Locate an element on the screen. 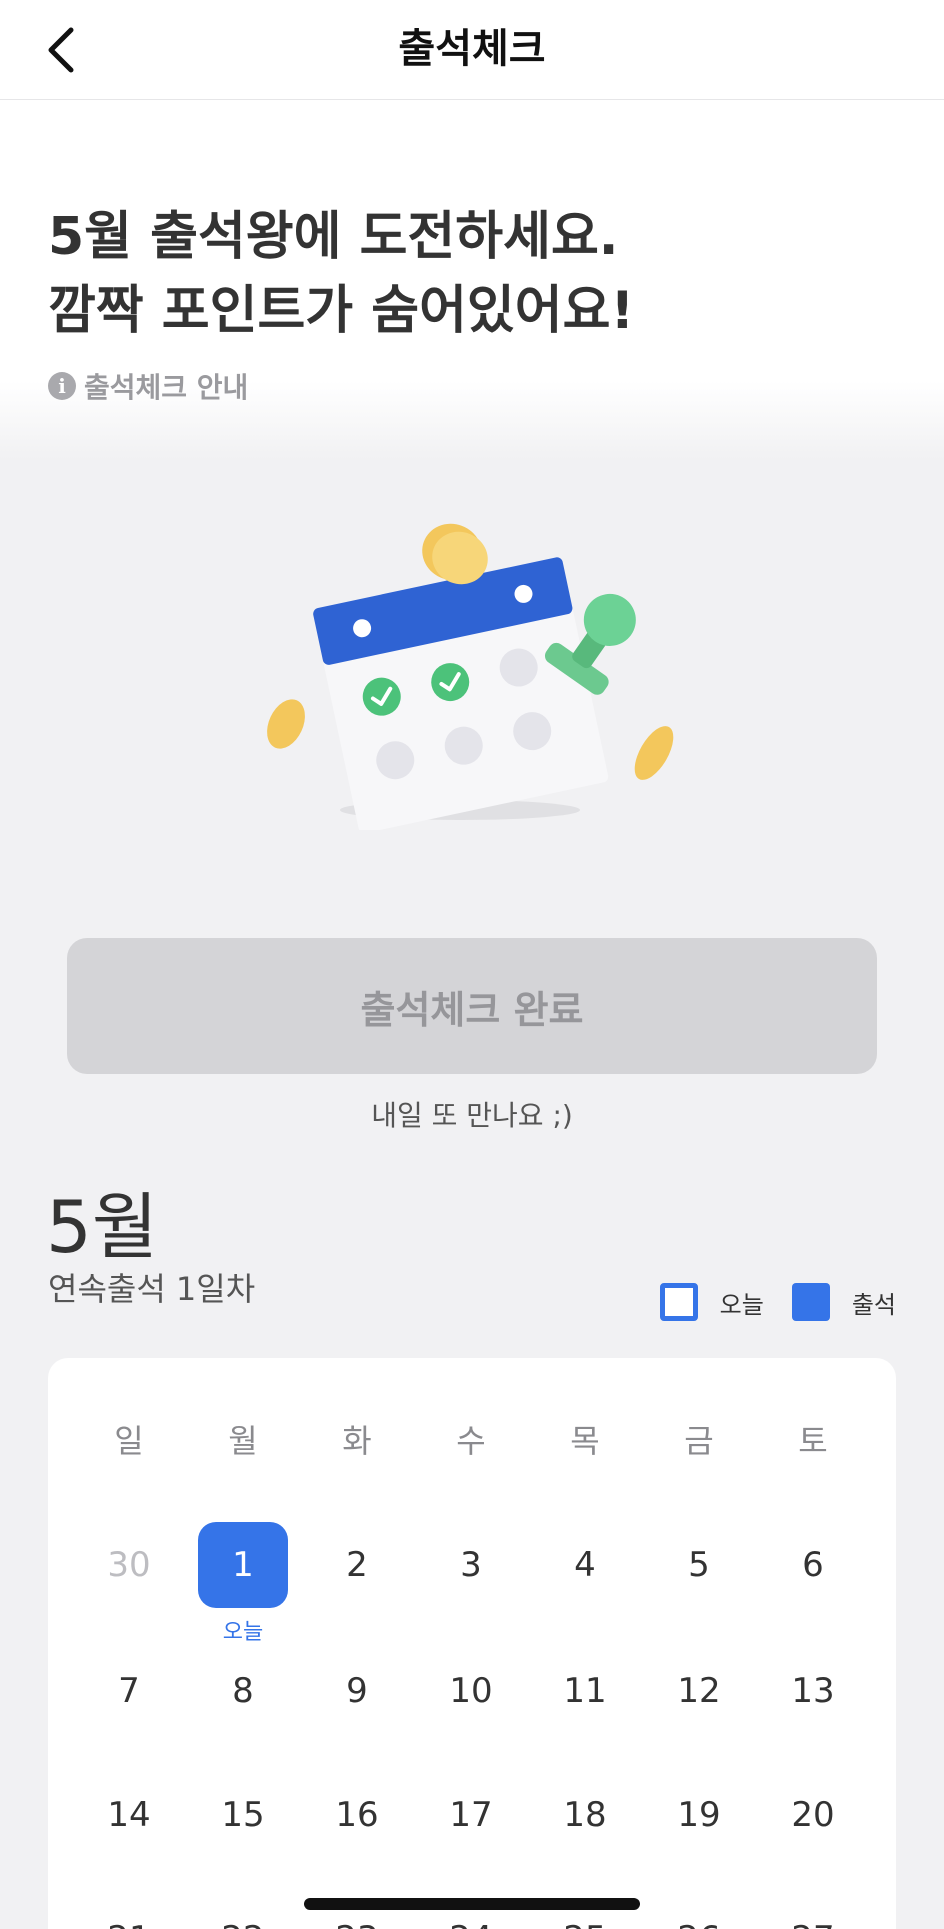 The image size is (944, 1929). calendar-day: 4 is located at coordinates (585, 1565).